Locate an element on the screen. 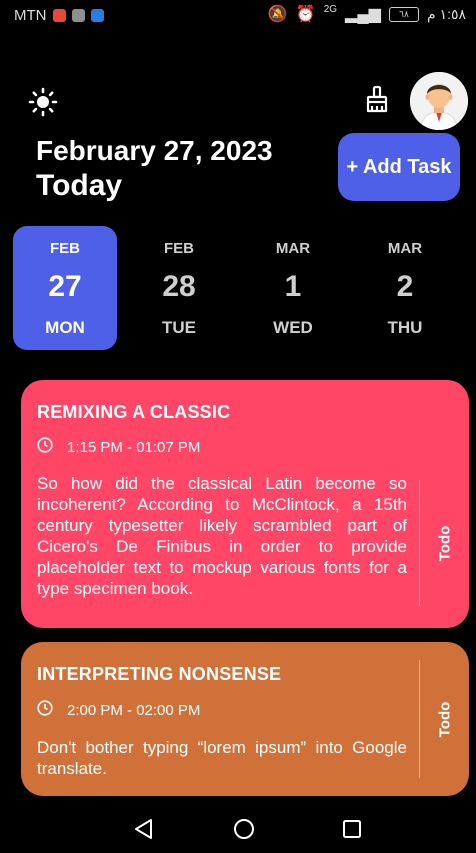 The height and width of the screenshot is (853, 476). date-item-mar-2: MAR 2 THU is located at coordinates (405, 288).